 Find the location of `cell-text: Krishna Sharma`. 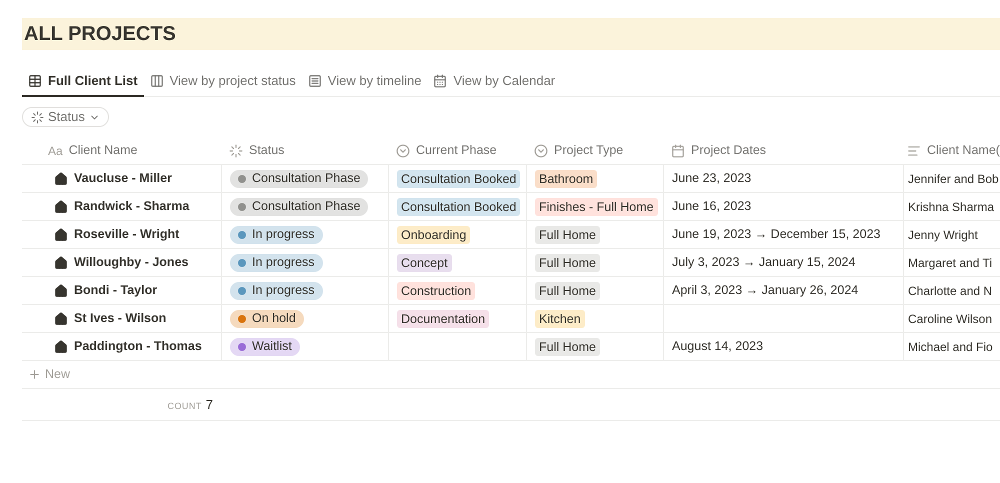

cell-text: Krishna Sharma is located at coordinates (951, 207).